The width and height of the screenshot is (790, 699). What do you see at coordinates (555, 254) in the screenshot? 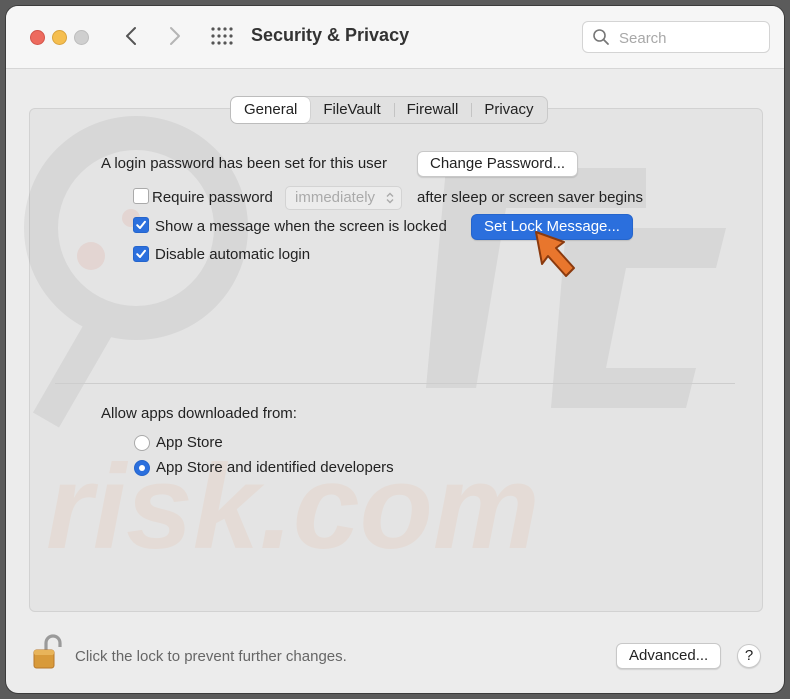
I see `pointer-arrow-icon` at bounding box center [555, 254].